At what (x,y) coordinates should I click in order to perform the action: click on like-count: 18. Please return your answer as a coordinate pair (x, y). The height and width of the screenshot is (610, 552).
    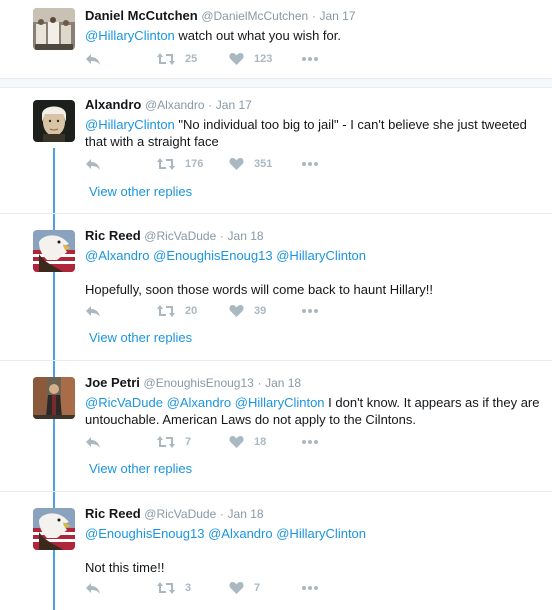
    Looking at the image, I should click on (260, 442).